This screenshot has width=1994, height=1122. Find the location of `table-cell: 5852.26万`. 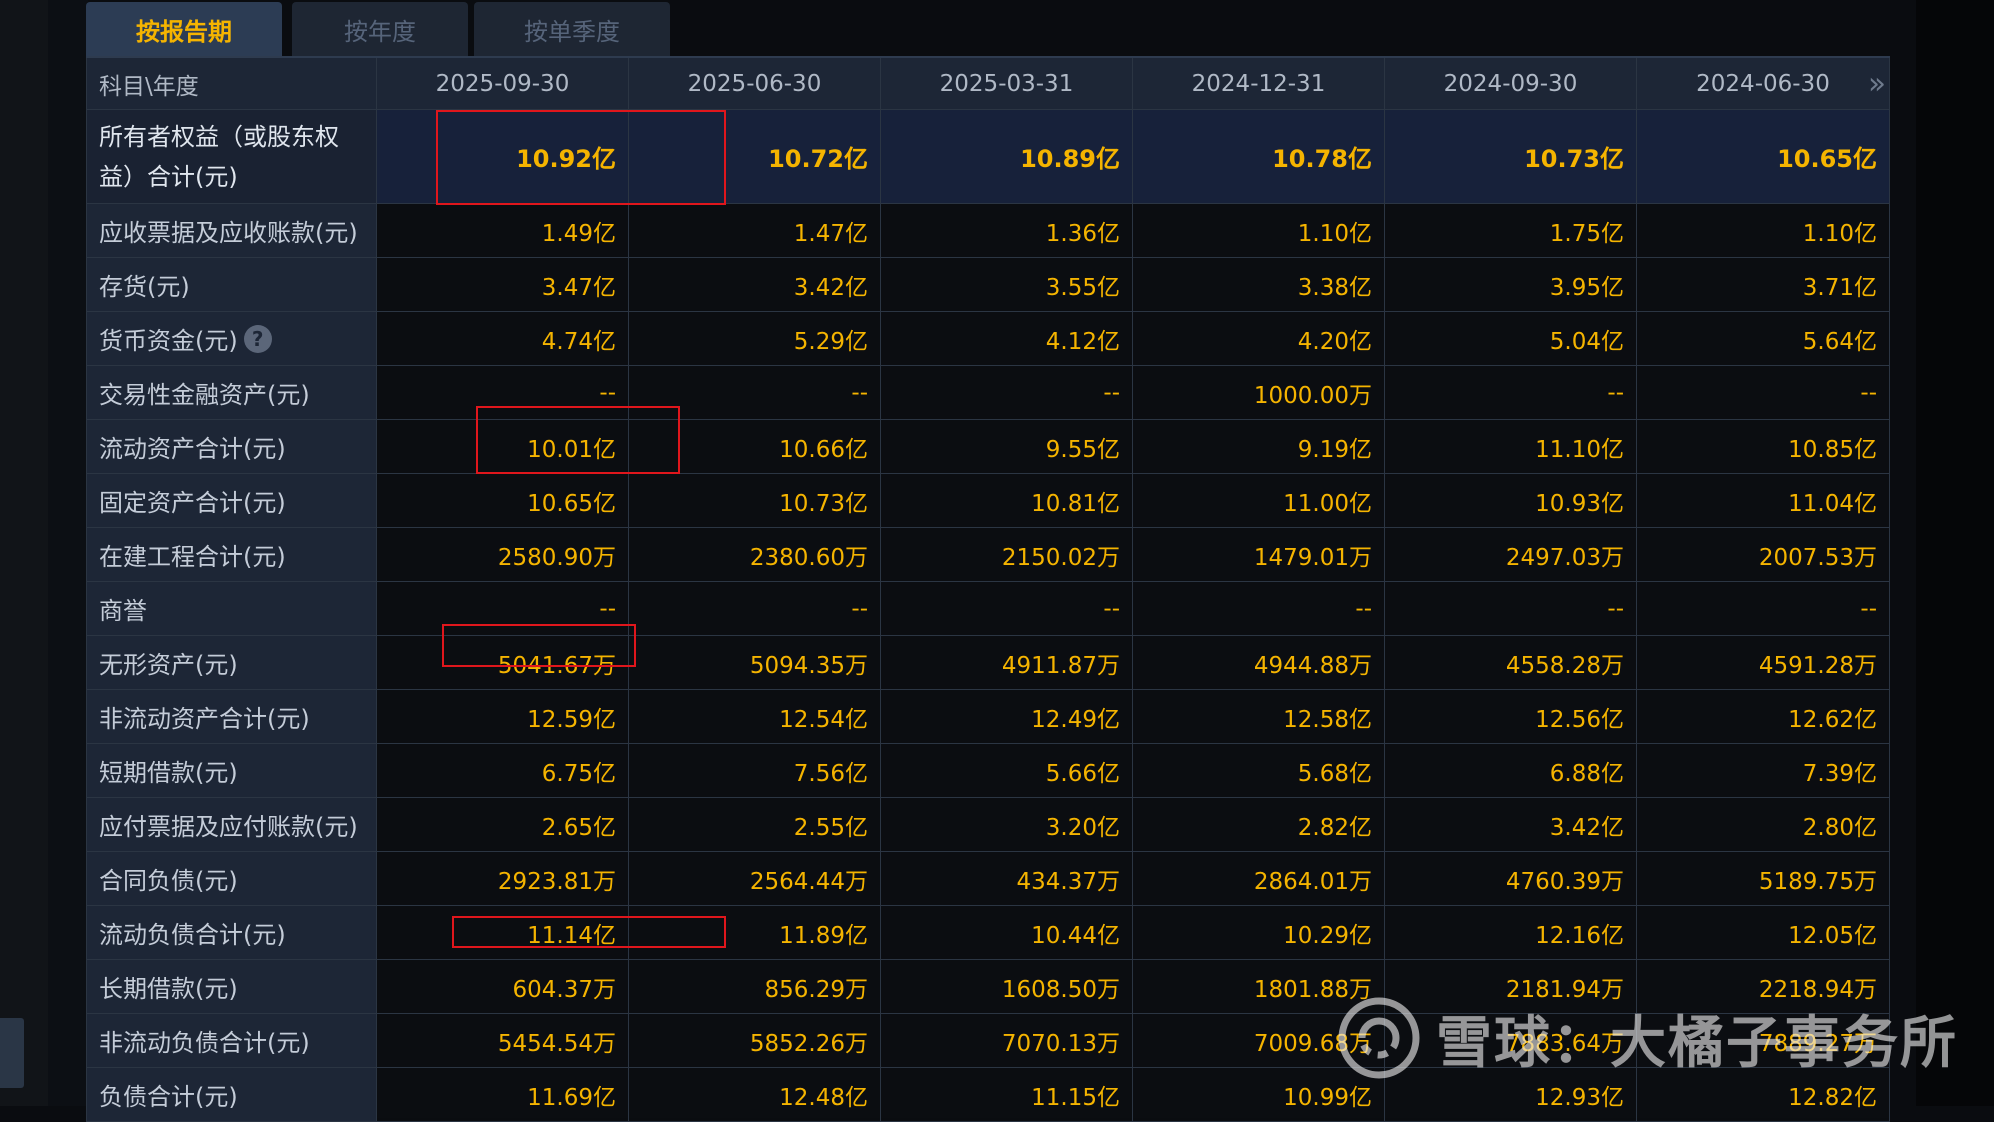

table-cell: 5852.26万 is located at coordinates (755, 1041).